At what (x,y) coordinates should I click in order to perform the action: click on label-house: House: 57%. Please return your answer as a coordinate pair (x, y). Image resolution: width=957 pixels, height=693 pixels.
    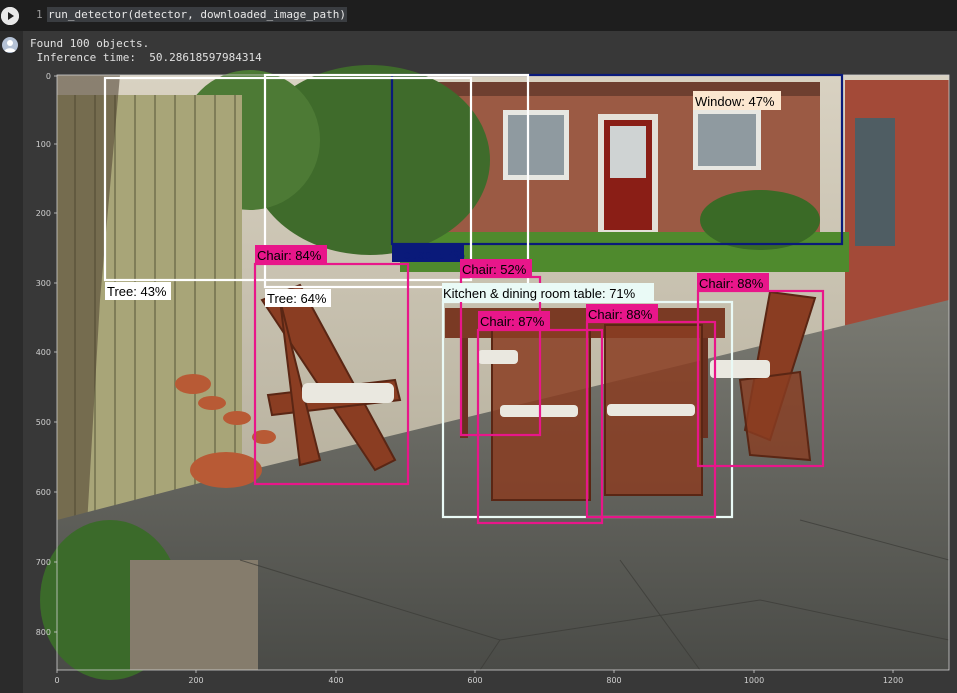
    Looking at the image, I should click on (428, 253).